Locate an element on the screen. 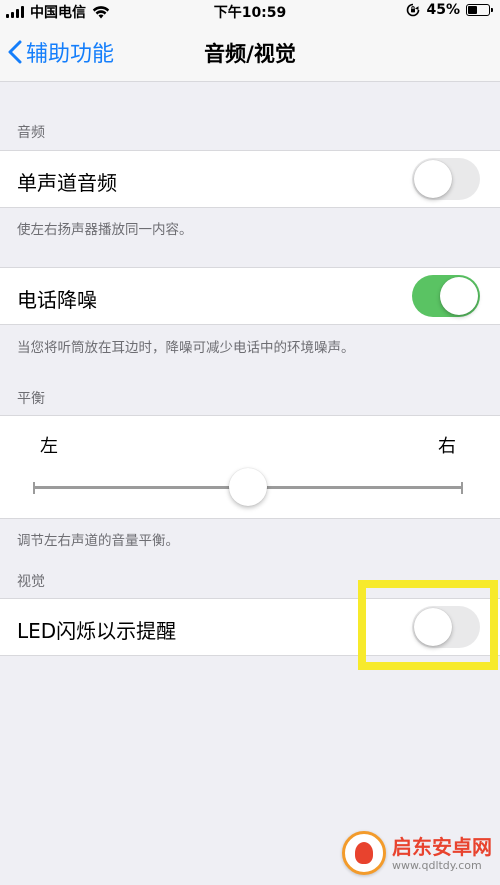 The height and width of the screenshot is (885, 500). noise-cancellation-toggle is located at coordinates (446, 296).